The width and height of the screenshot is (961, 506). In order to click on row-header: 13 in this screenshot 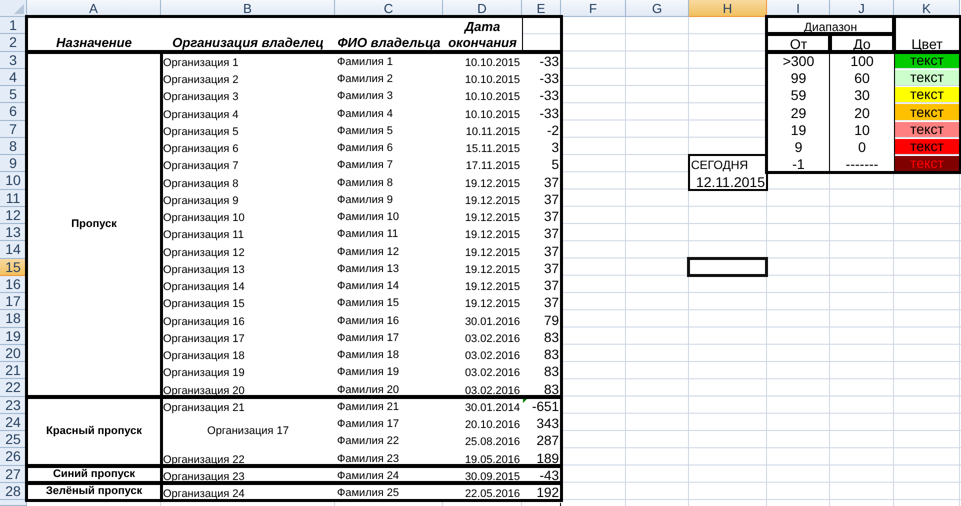, I will do `click(13, 233)`.